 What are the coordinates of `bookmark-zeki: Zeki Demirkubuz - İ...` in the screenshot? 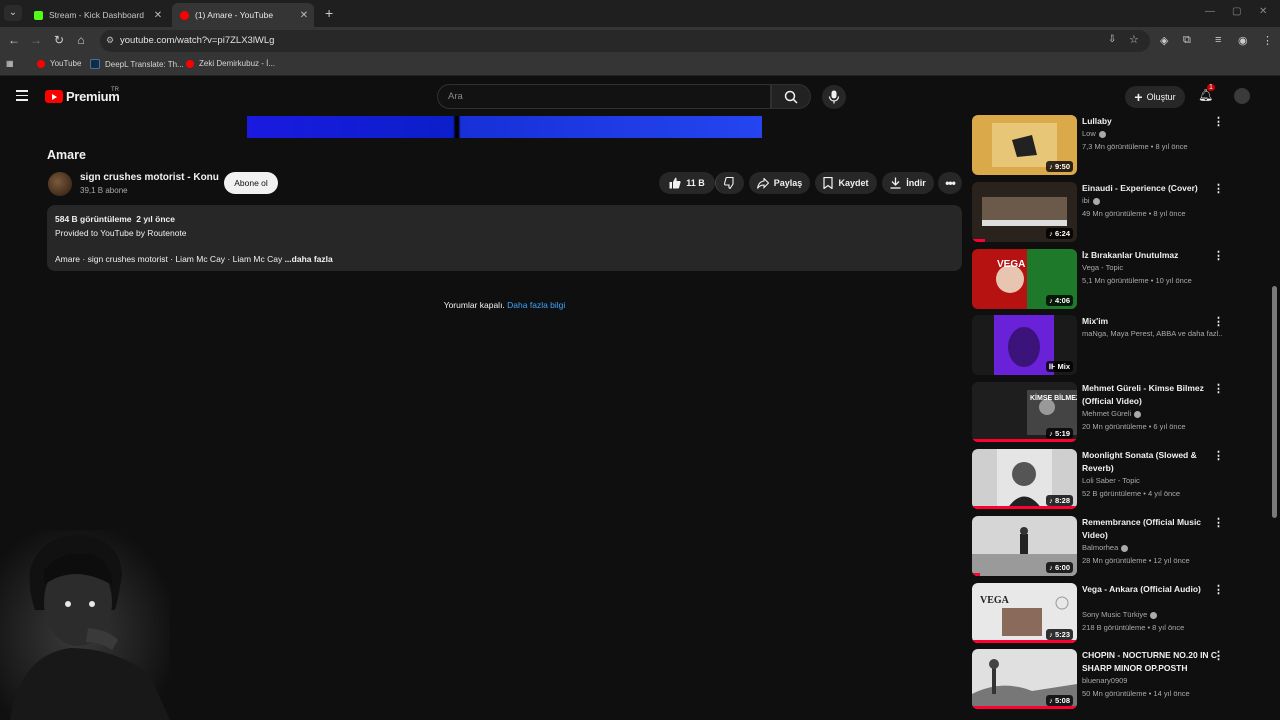 It's located at (230, 63).